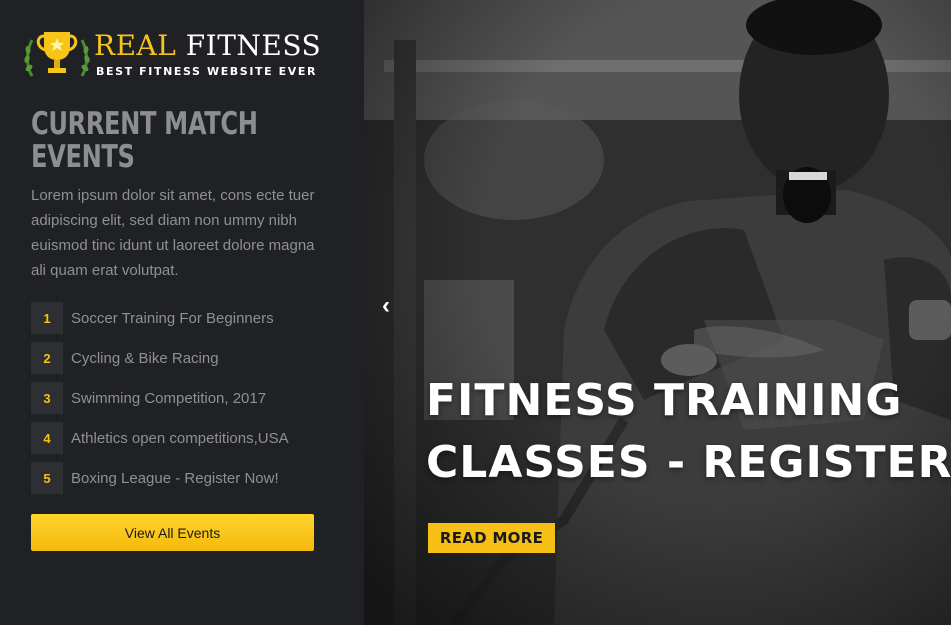 Image resolution: width=951 pixels, height=625 pixels. I want to click on events-title-line1: CURRENT MATCH, so click(144, 124).